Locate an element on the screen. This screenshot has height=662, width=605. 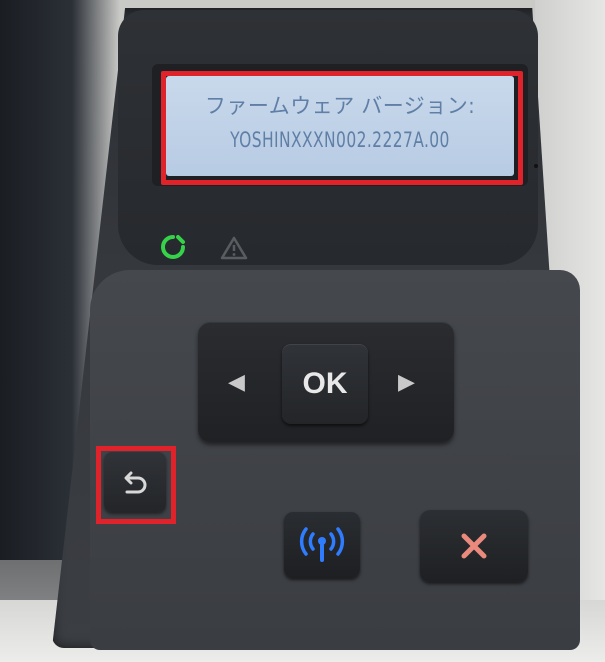
display-highlight-box is located at coordinates (342, 128).